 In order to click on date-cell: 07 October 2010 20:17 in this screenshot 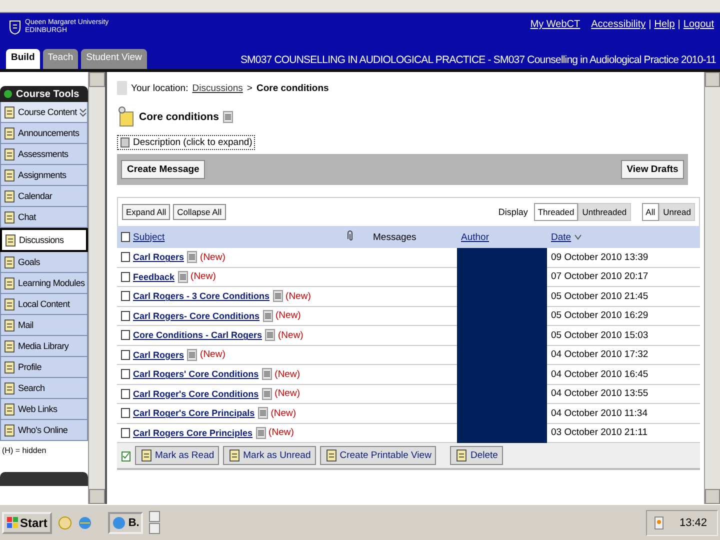, I will do `click(599, 276)`.